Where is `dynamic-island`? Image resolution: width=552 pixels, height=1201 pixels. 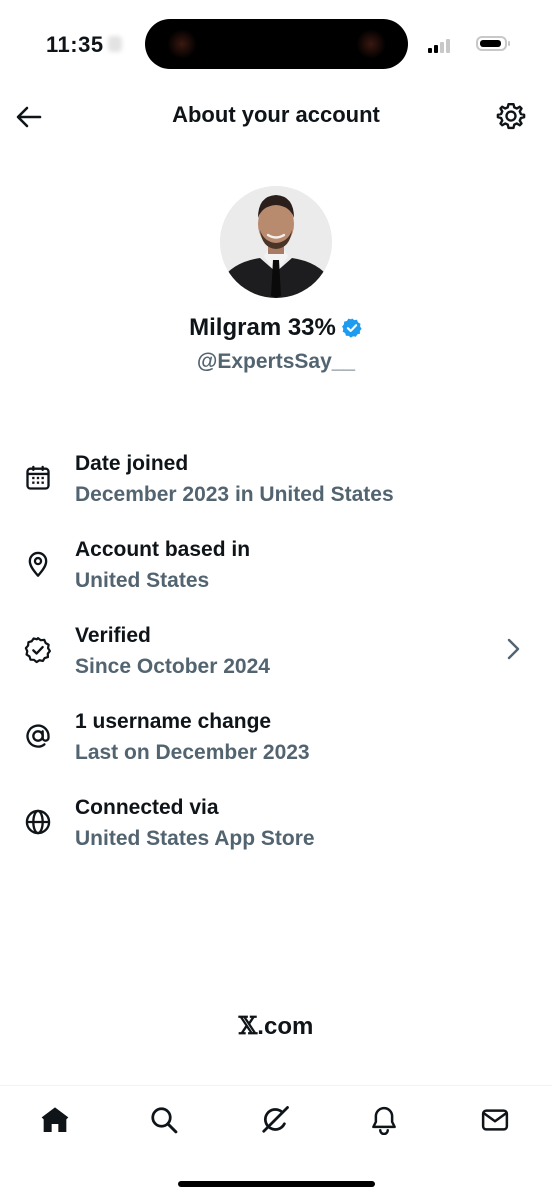 dynamic-island is located at coordinates (276, 44).